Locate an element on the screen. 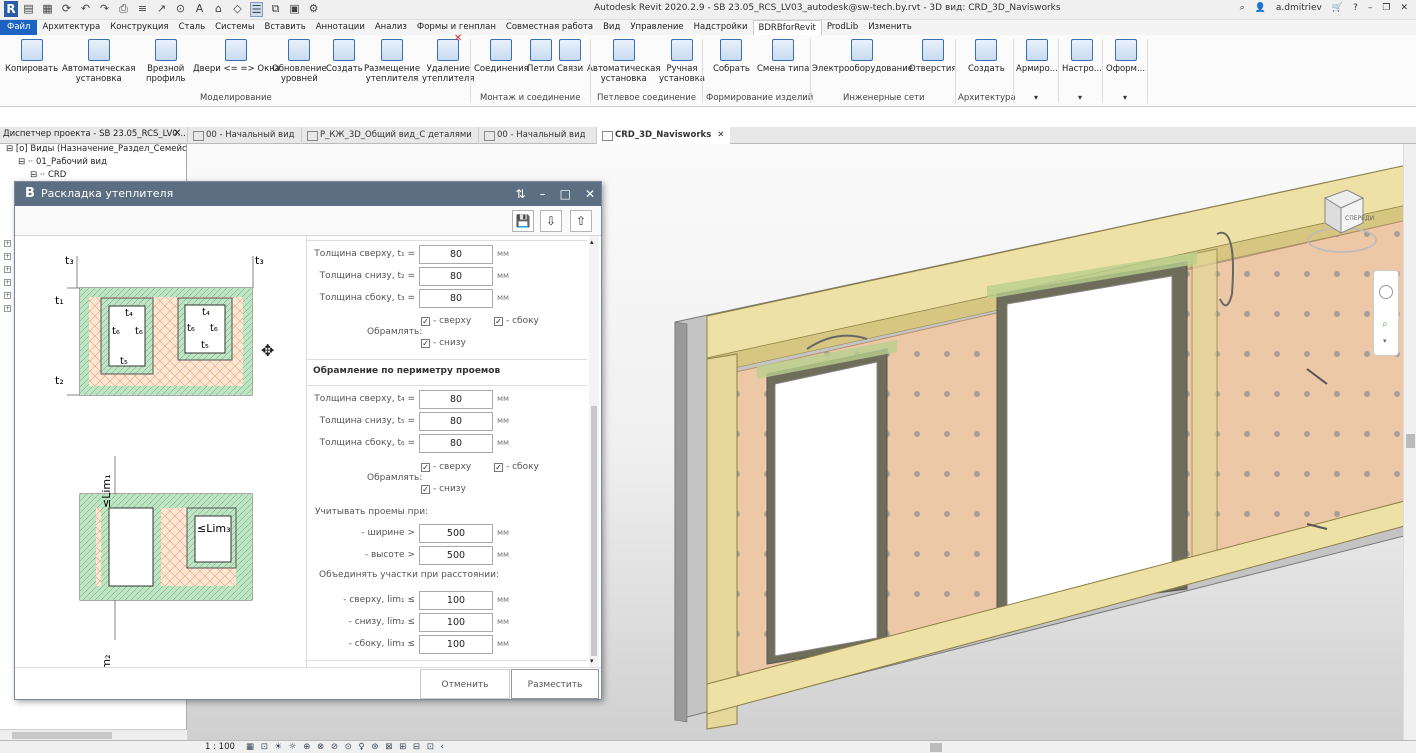 This screenshot has height=753, width=1416. frame-side-checkbox: ✓ - сбоку is located at coordinates (516, 321).